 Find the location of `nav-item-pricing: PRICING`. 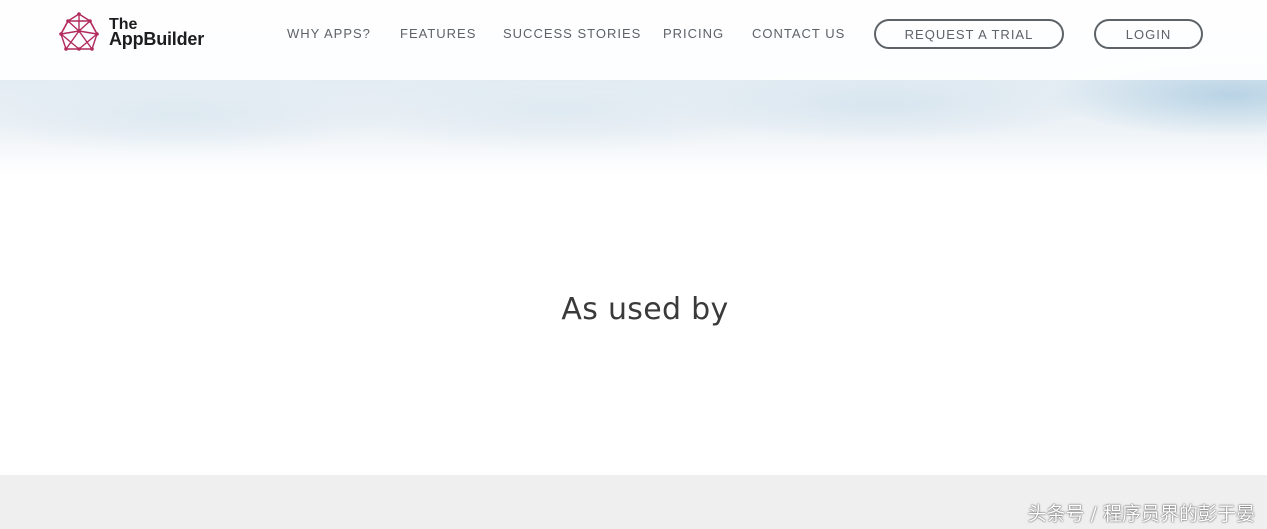

nav-item-pricing: PRICING is located at coordinates (693, 33).